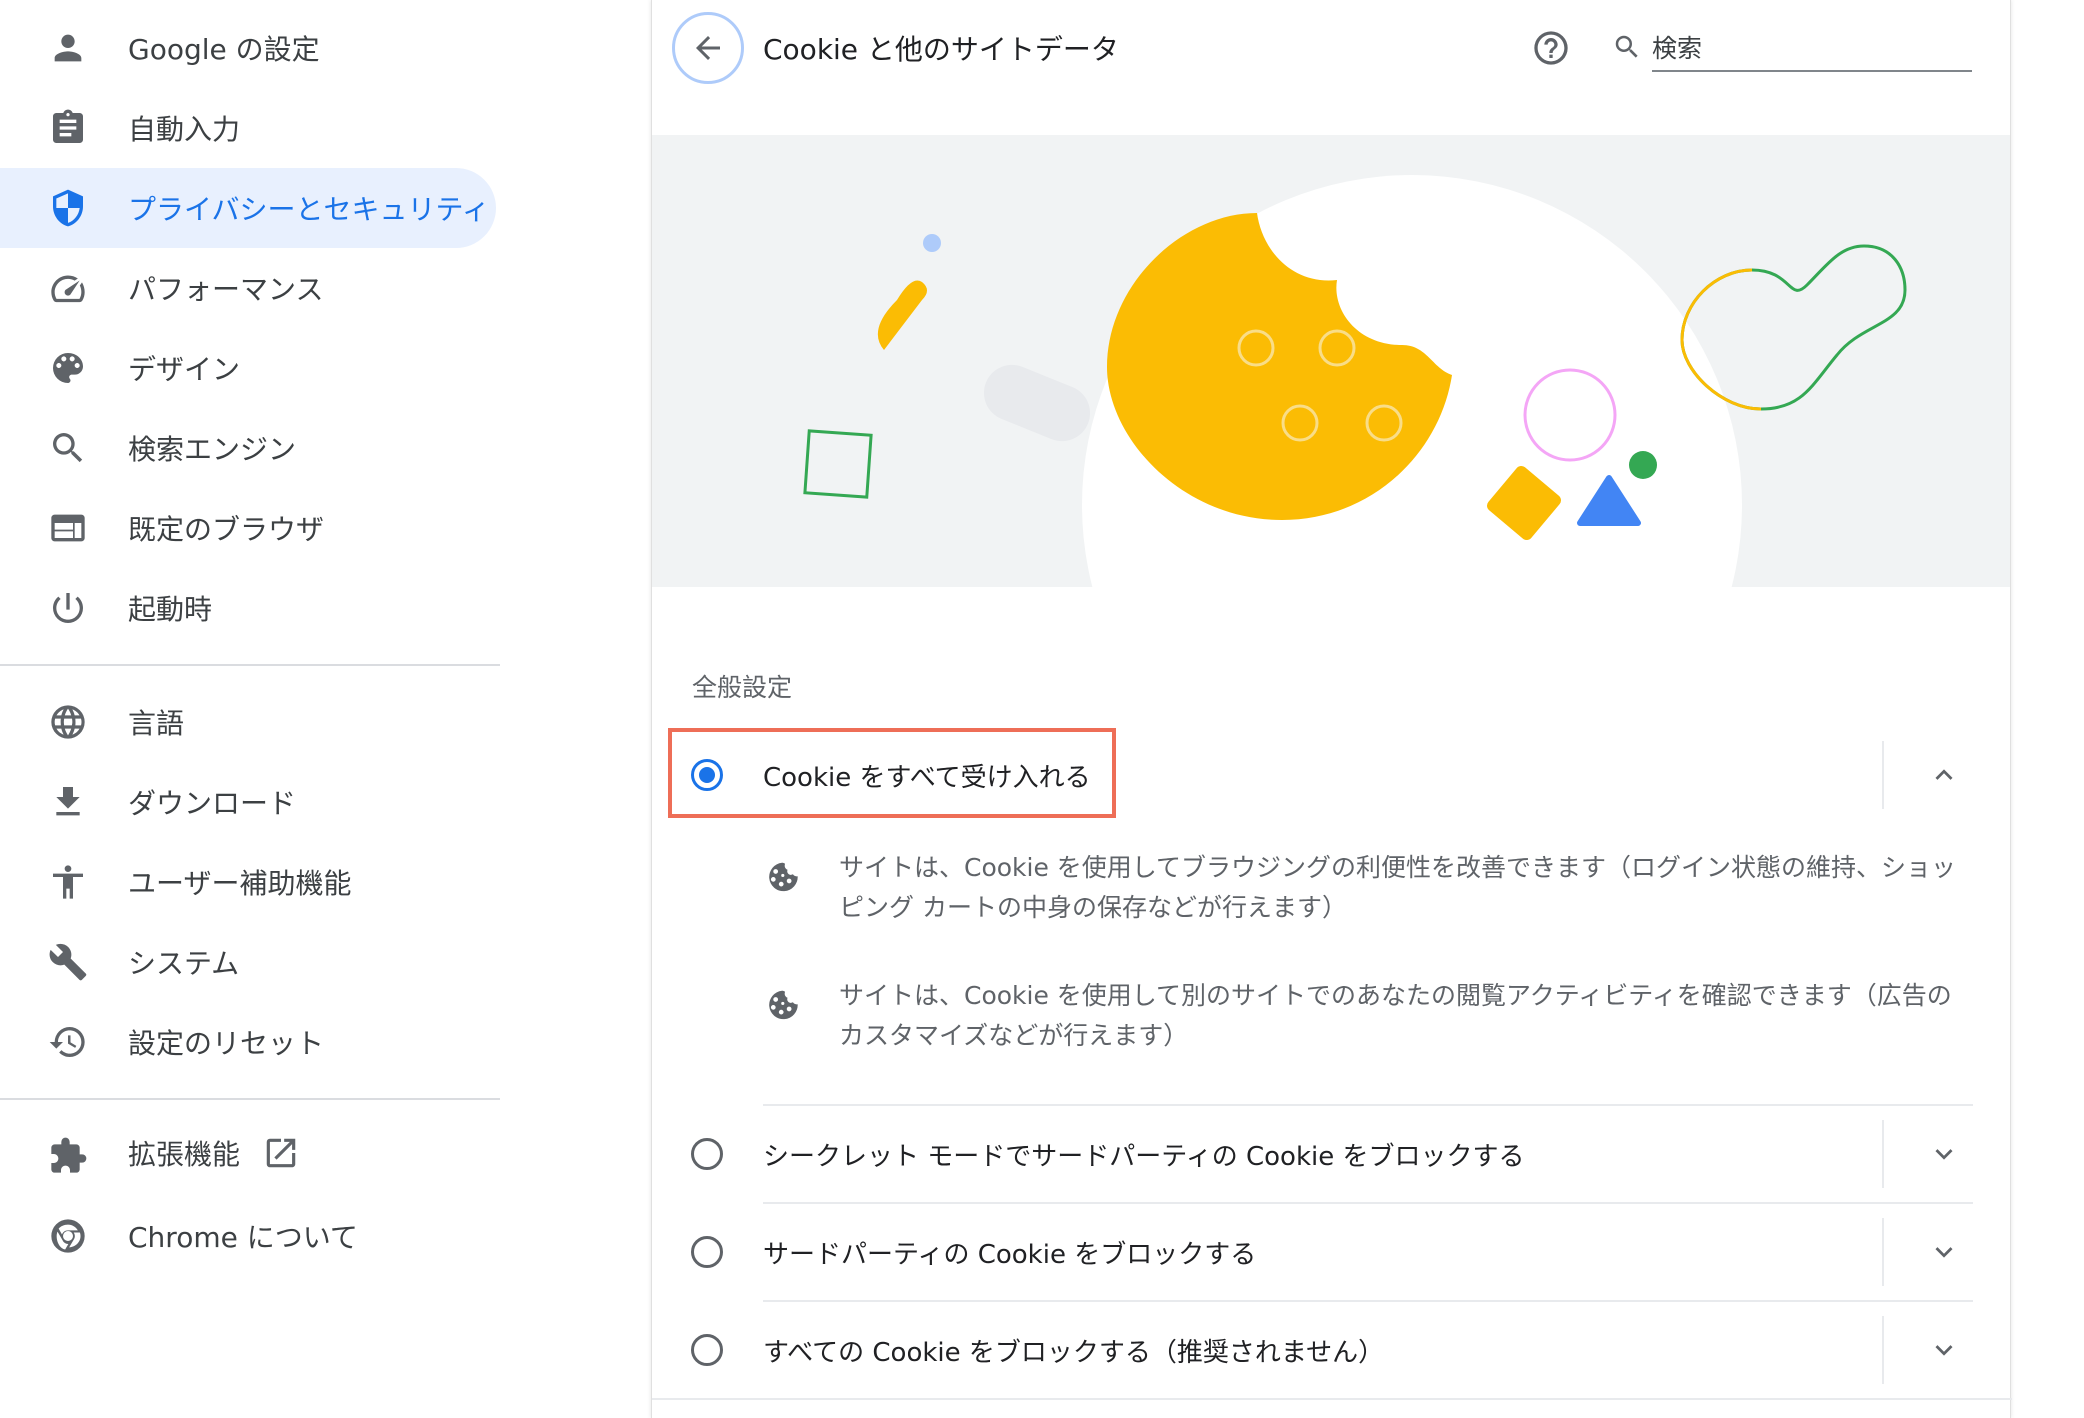  What do you see at coordinates (1812, 49) in the screenshot?
I see `search-input` at bounding box center [1812, 49].